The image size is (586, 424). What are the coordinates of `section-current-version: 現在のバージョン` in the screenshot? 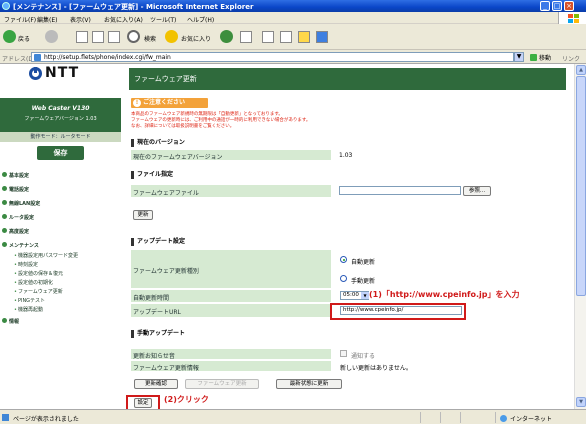 It's located at (158, 143).